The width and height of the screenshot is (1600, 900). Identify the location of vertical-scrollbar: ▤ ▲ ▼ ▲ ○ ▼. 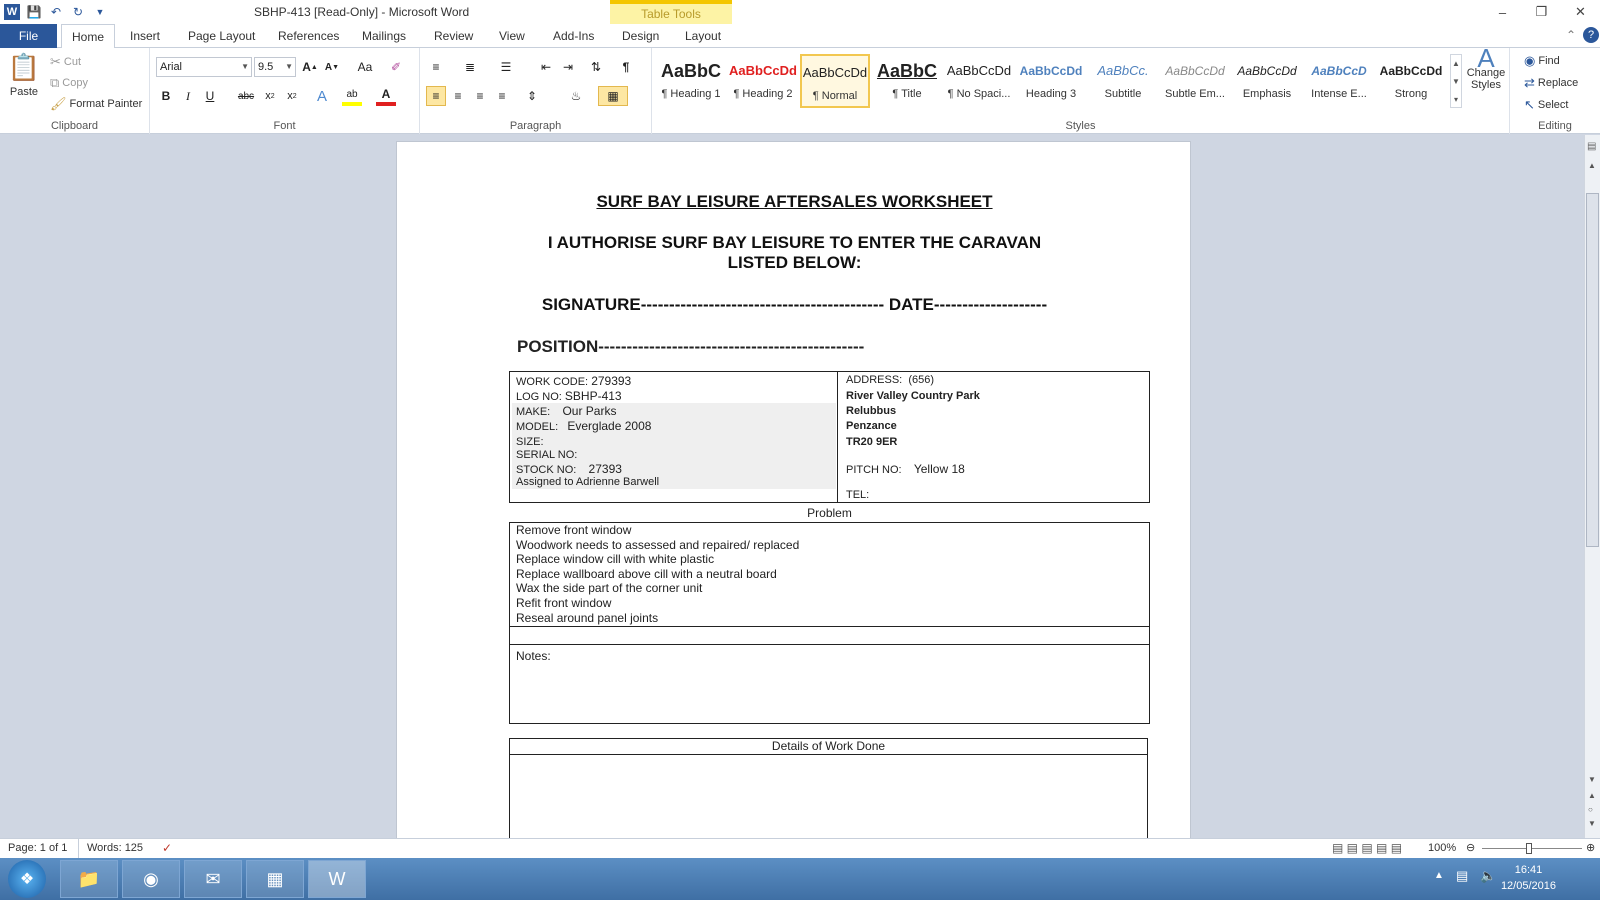
(1592, 486).